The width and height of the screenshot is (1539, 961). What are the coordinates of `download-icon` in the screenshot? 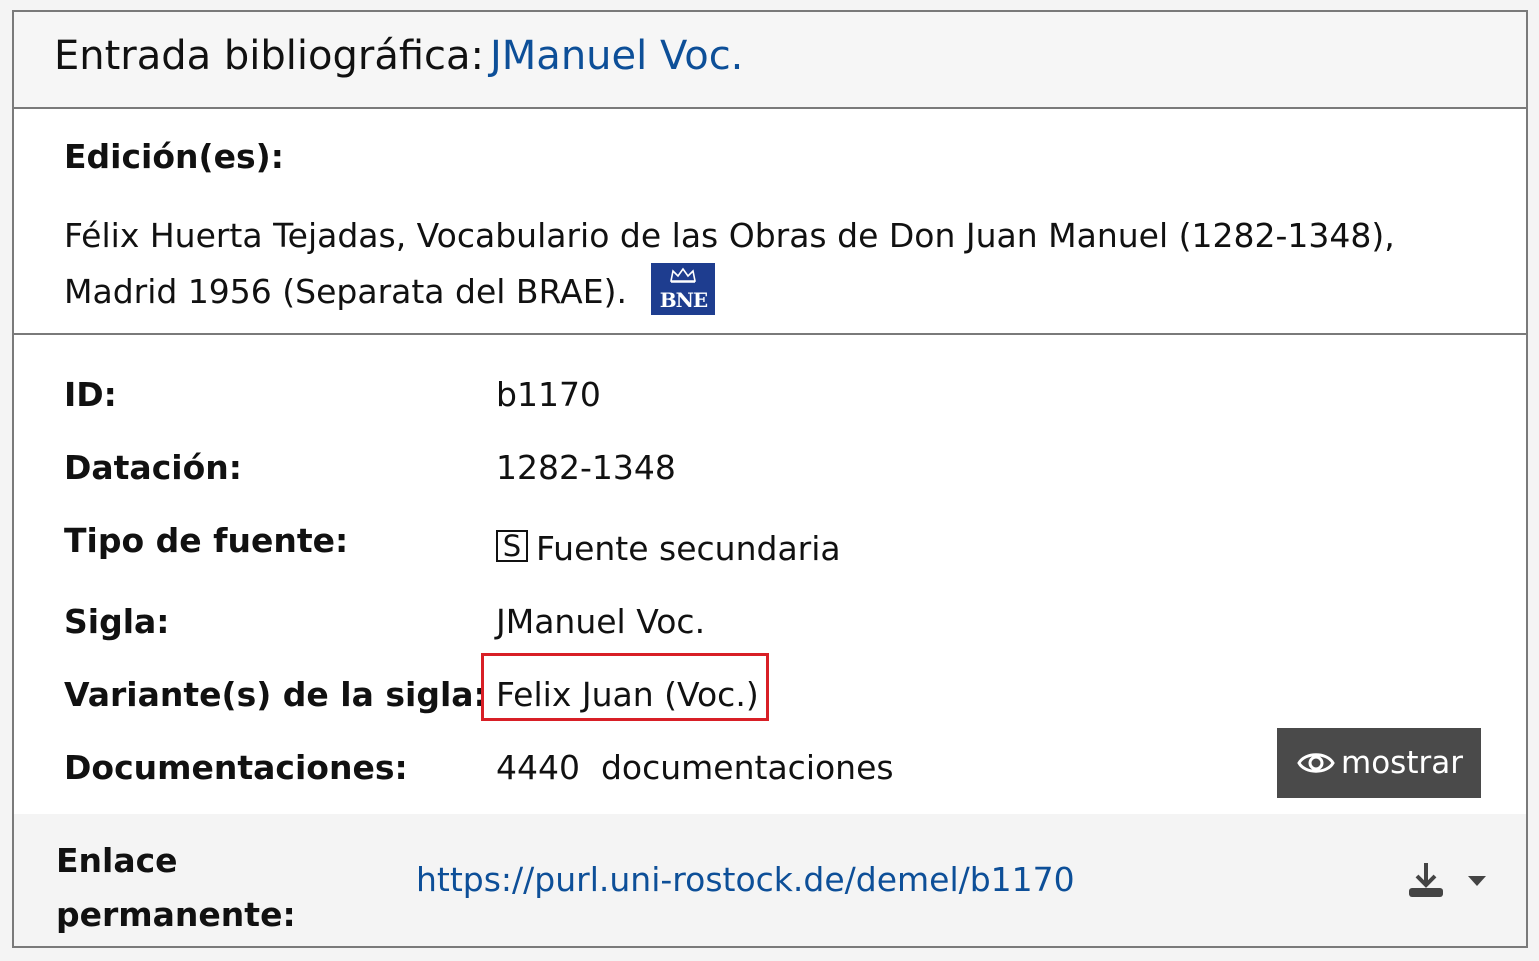 It's located at (1426, 880).